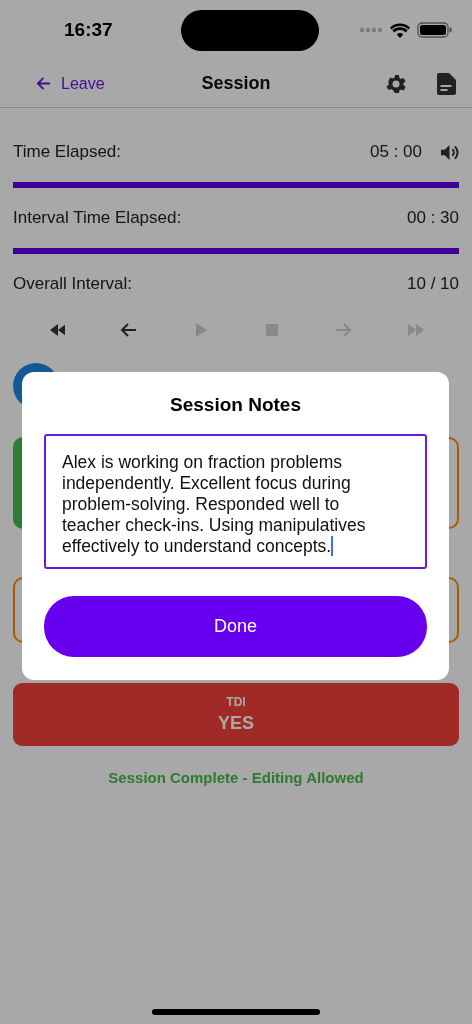 This screenshot has width=472, height=1024. I want to click on battery-icon, so click(434, 30).